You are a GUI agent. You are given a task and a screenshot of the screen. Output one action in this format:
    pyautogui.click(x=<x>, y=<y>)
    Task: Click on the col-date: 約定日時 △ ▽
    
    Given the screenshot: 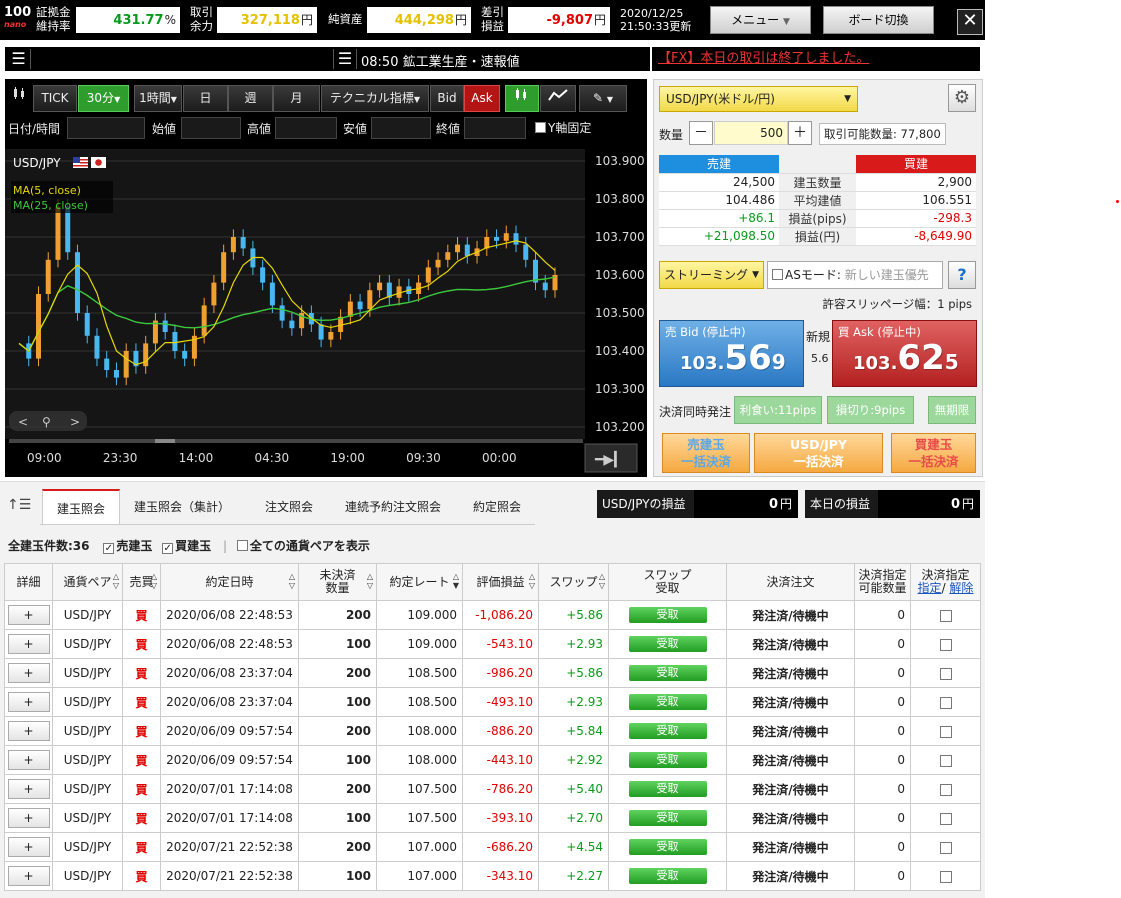 What is the action you would take?
    pyautogui.click(x=229, y=582)
    